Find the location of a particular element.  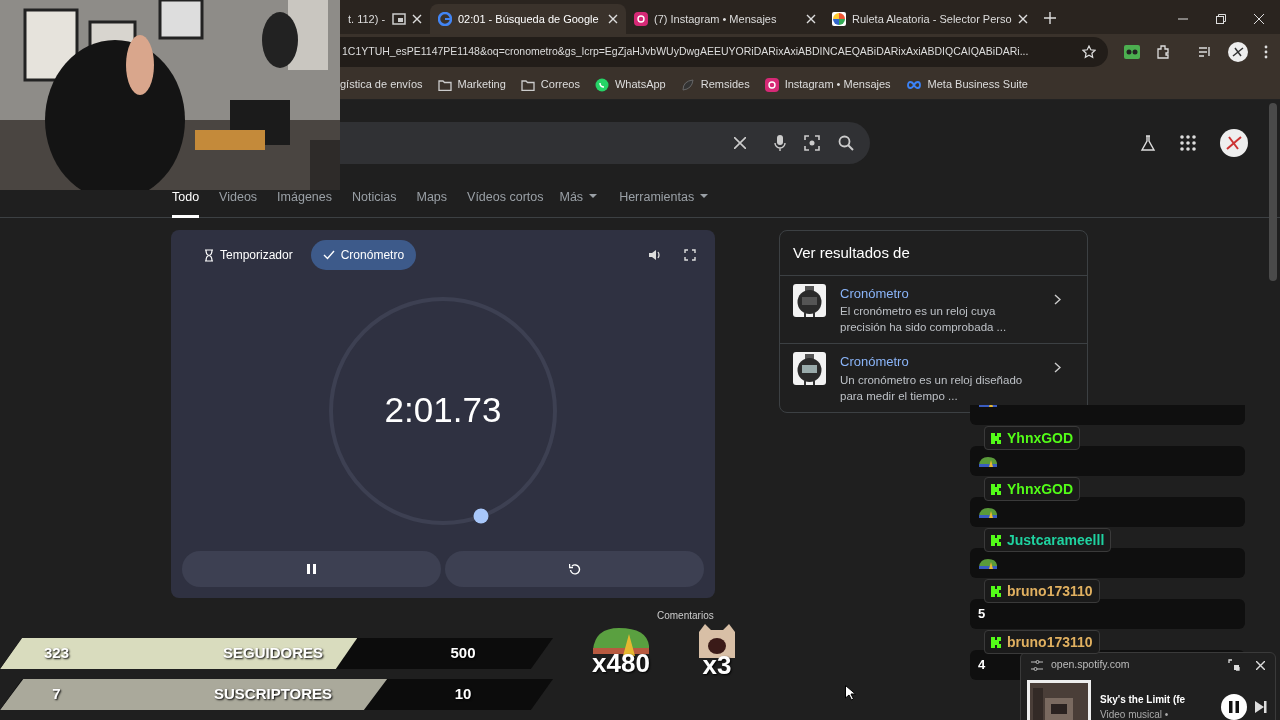

goal-label: SUSCRIPTORES is located at coordinates (273, 694).